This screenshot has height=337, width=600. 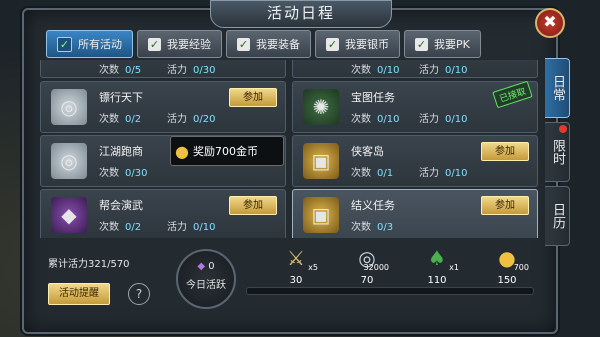 What do you see at coordinates (227, 151) in the screenshot?
I see `reward-tooltip: ● 奖励700金币` at bounding box center [227, 151].